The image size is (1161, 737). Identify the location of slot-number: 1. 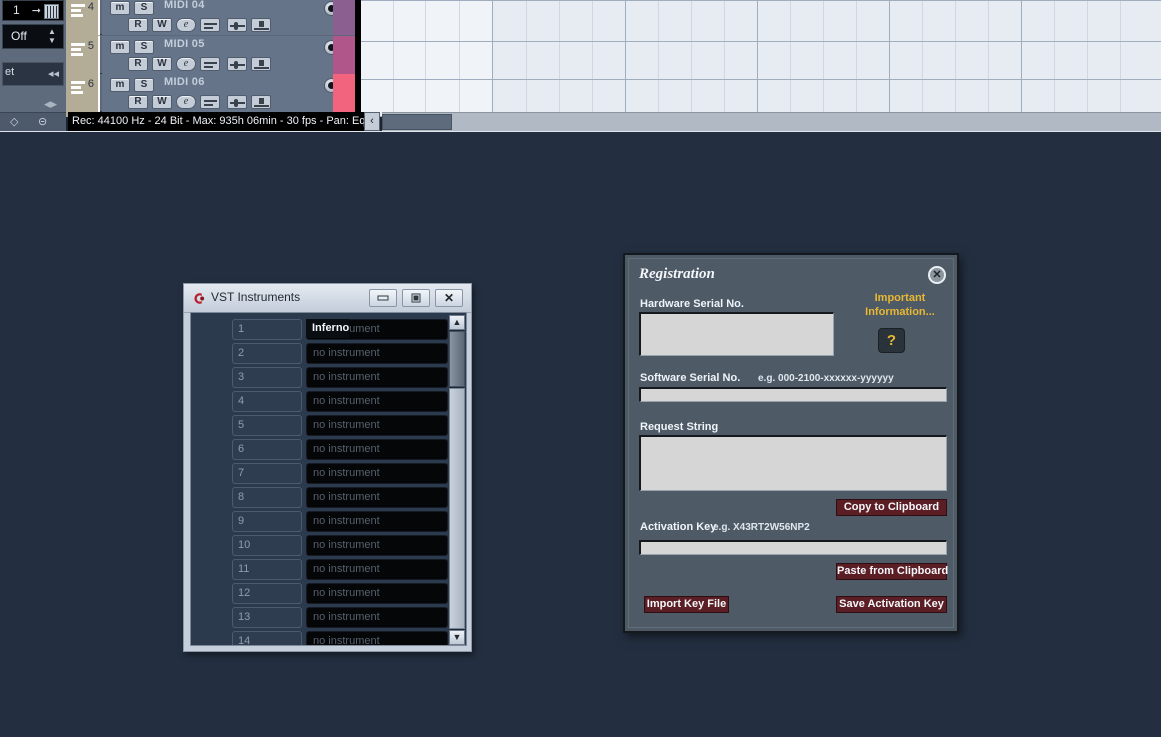
(267, 329).